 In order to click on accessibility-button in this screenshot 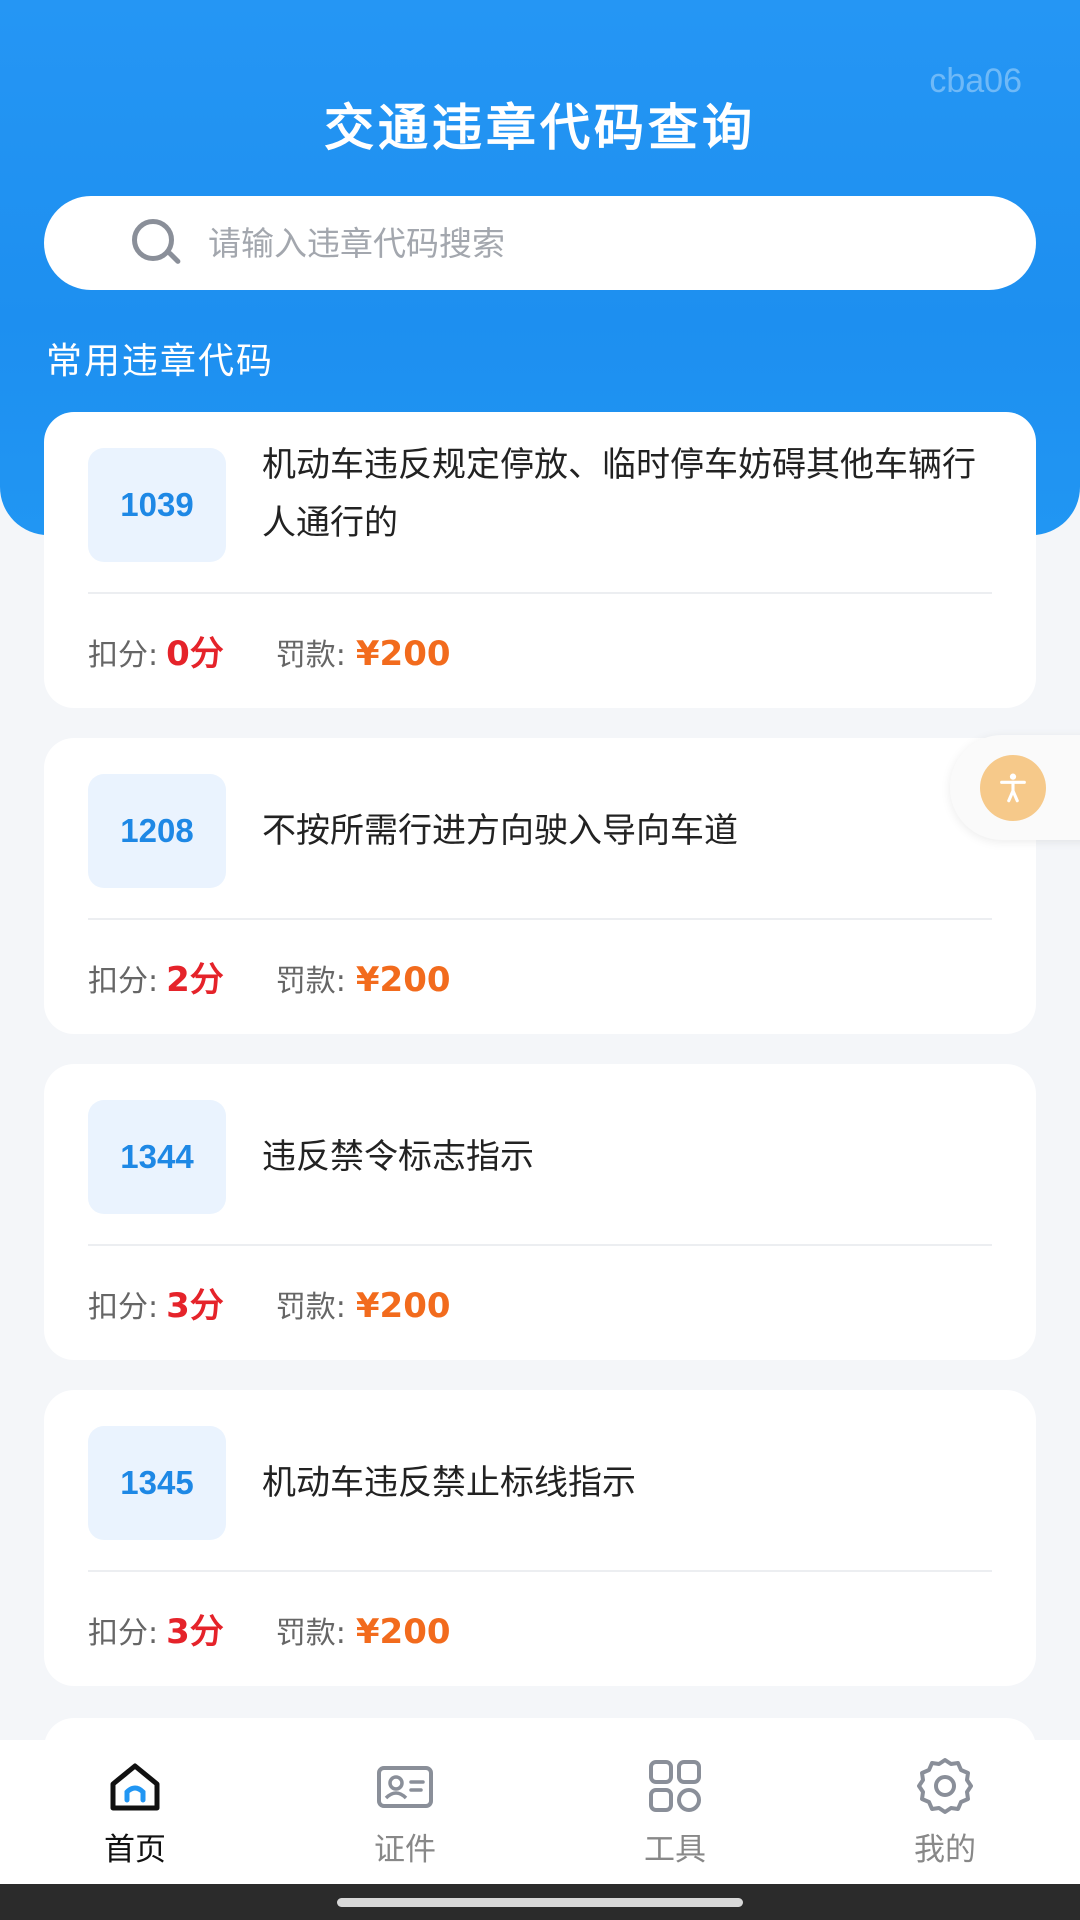, I will do `click(1015, 787)`.